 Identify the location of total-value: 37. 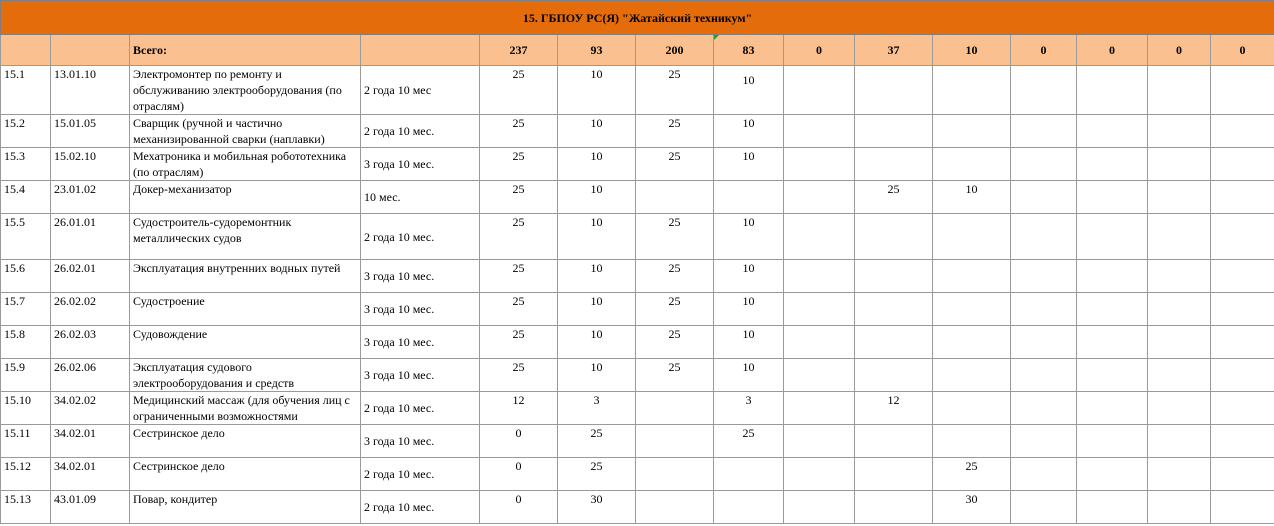
(893, 50).